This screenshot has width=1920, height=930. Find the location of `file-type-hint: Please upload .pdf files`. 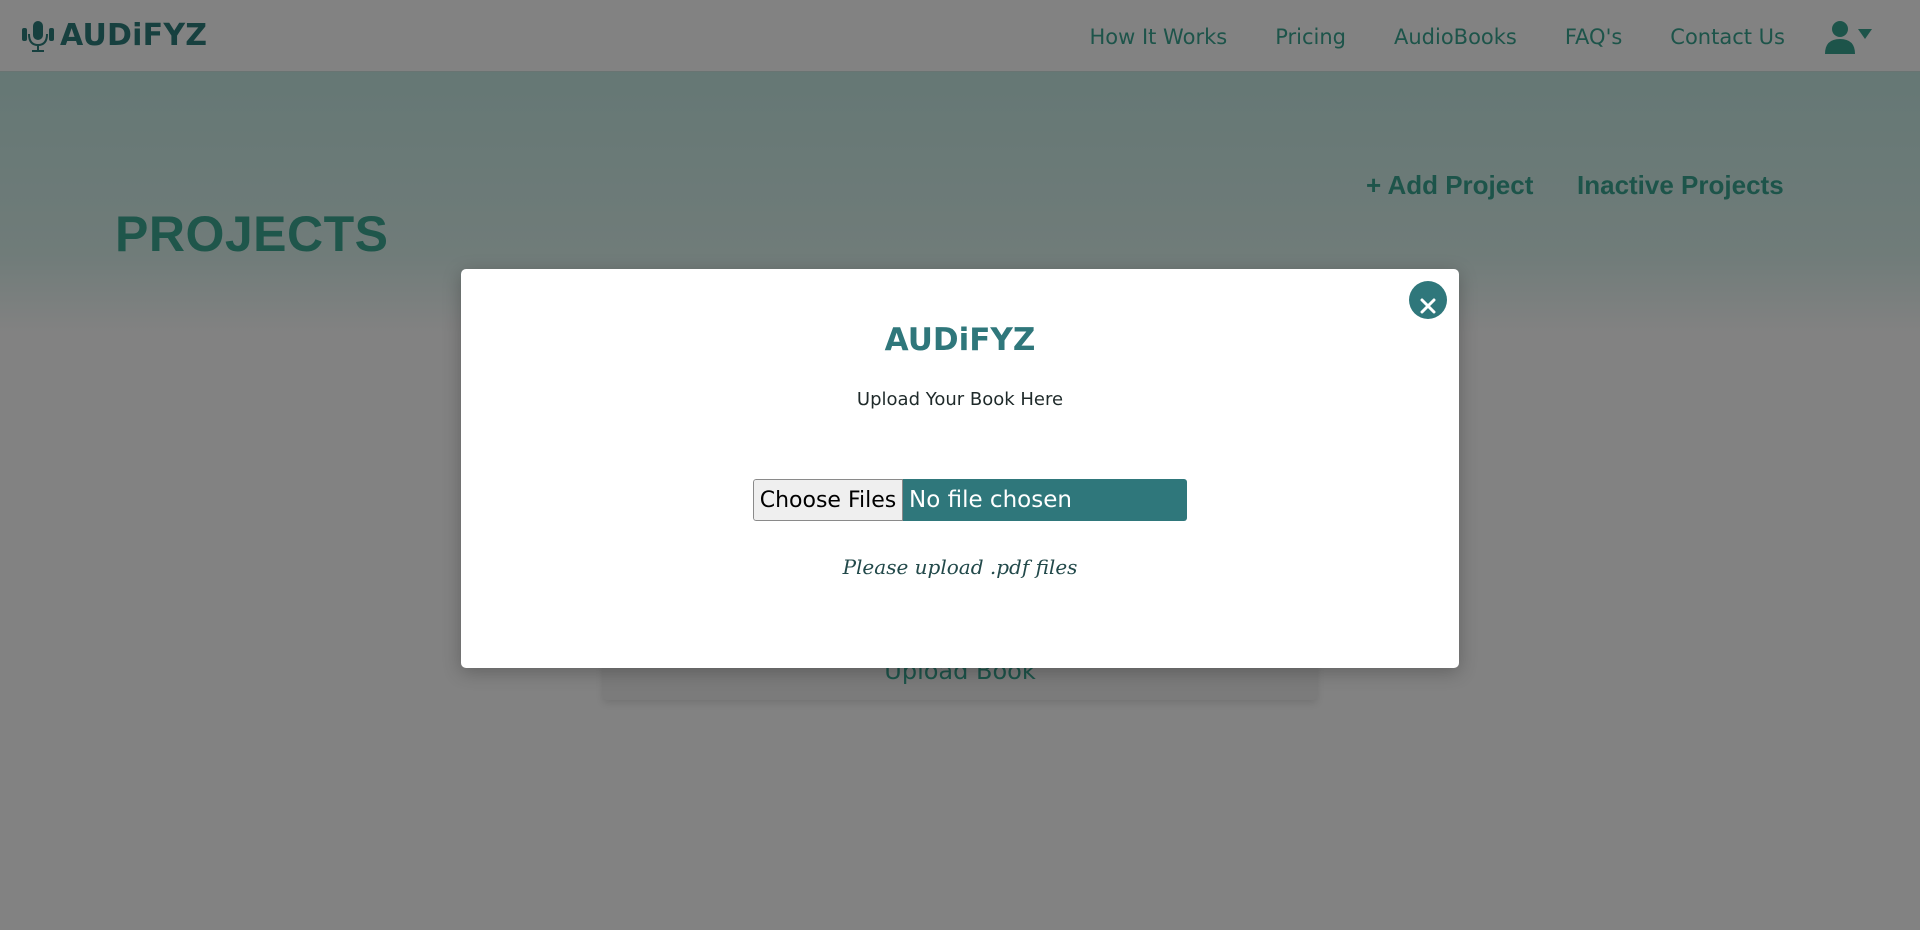

file-type-hint: Please upload .pdf files is located at coordinates (960, 567).